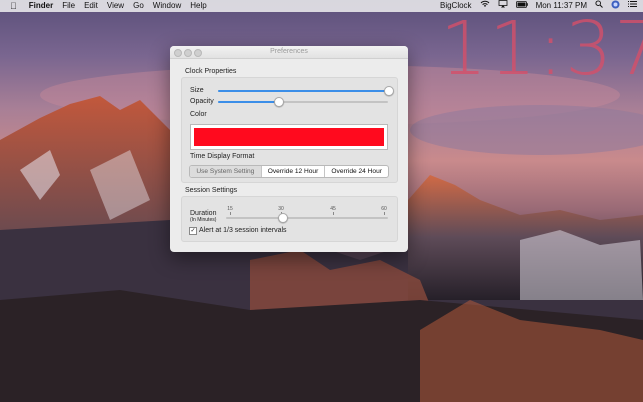 Image resolution: width=643 pixels, height=402 pixels. I want to click on opacity-slider-knob, so click(278, 102).